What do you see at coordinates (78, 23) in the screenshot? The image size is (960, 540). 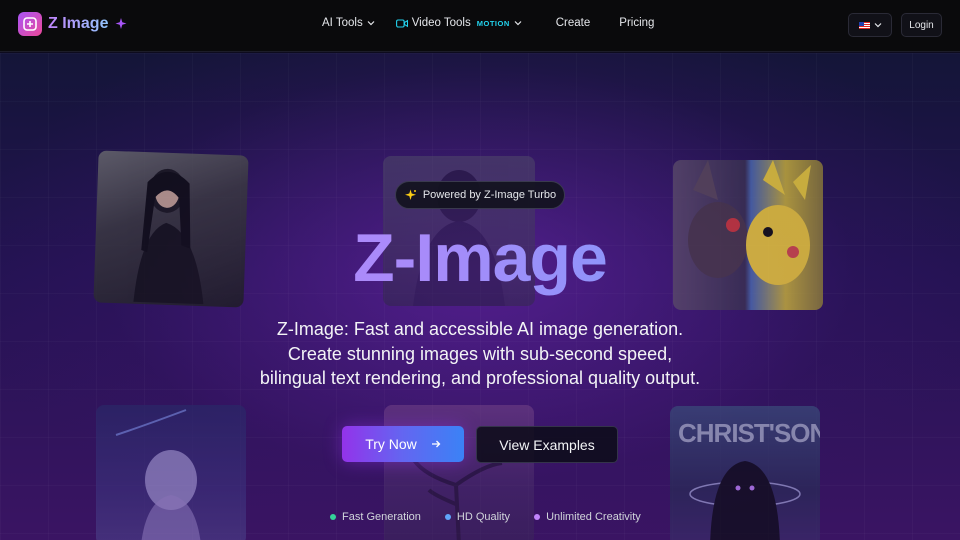 I see `brand-name: Z Image` at bounding box center [78, 23].